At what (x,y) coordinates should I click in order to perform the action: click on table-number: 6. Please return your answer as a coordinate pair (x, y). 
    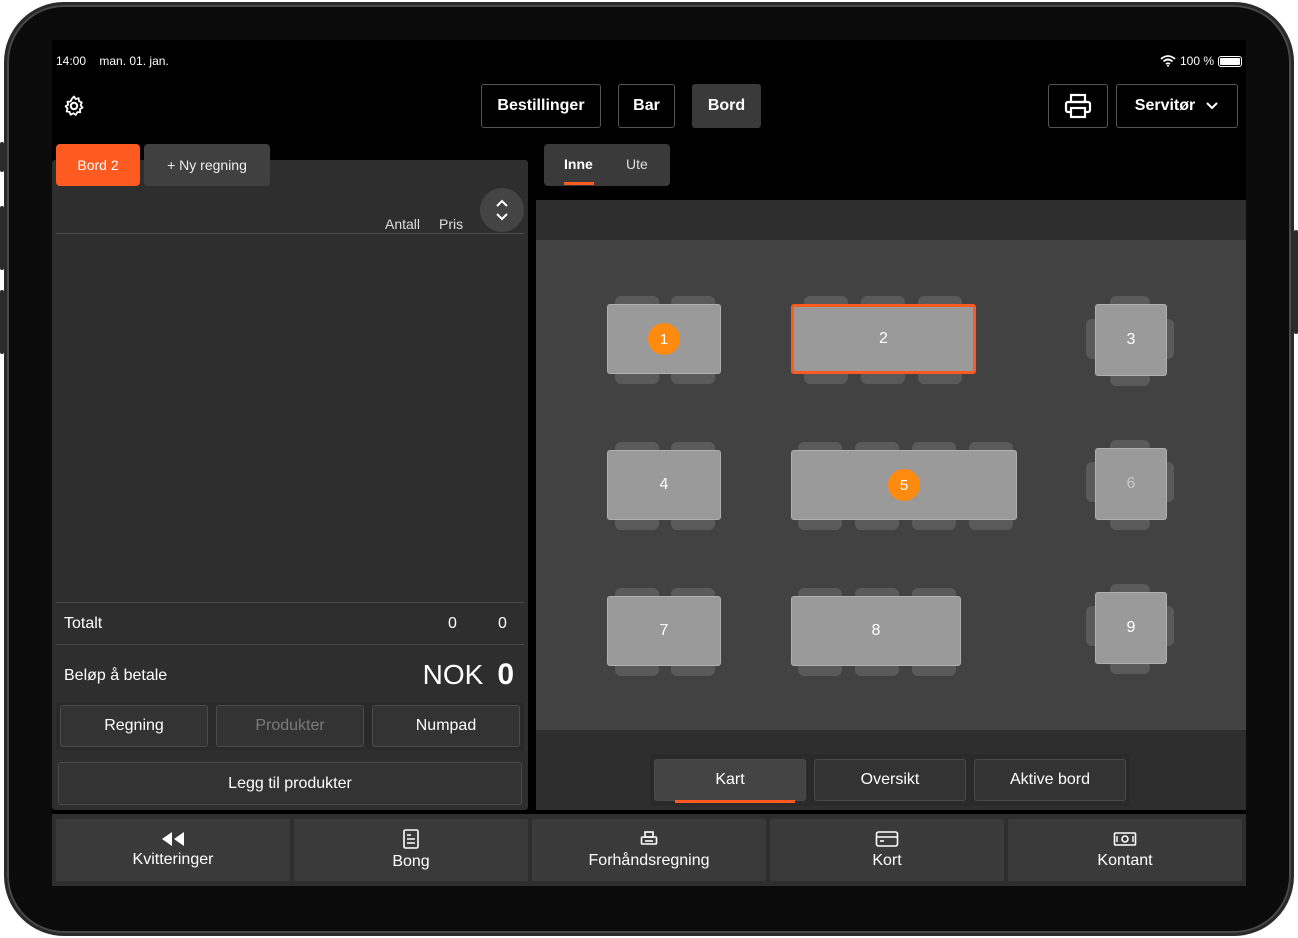
    Looking at the image, I should click on (1131, 483).